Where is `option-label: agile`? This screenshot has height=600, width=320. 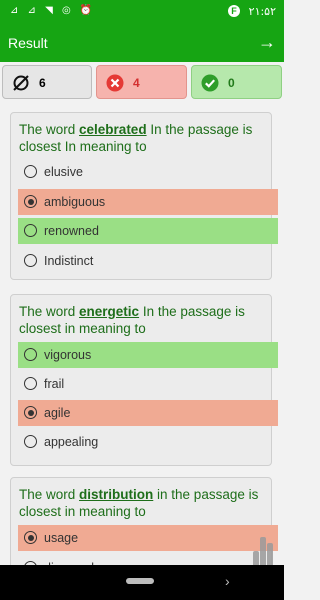
option-label: agile is located at coordinates (57, 413).